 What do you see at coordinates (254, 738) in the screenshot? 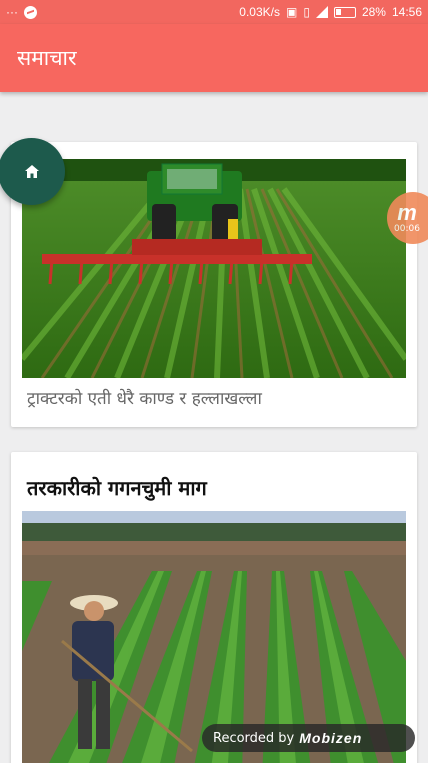
I see `recorded-label: Recorded by` at bounding box center [254, 738].